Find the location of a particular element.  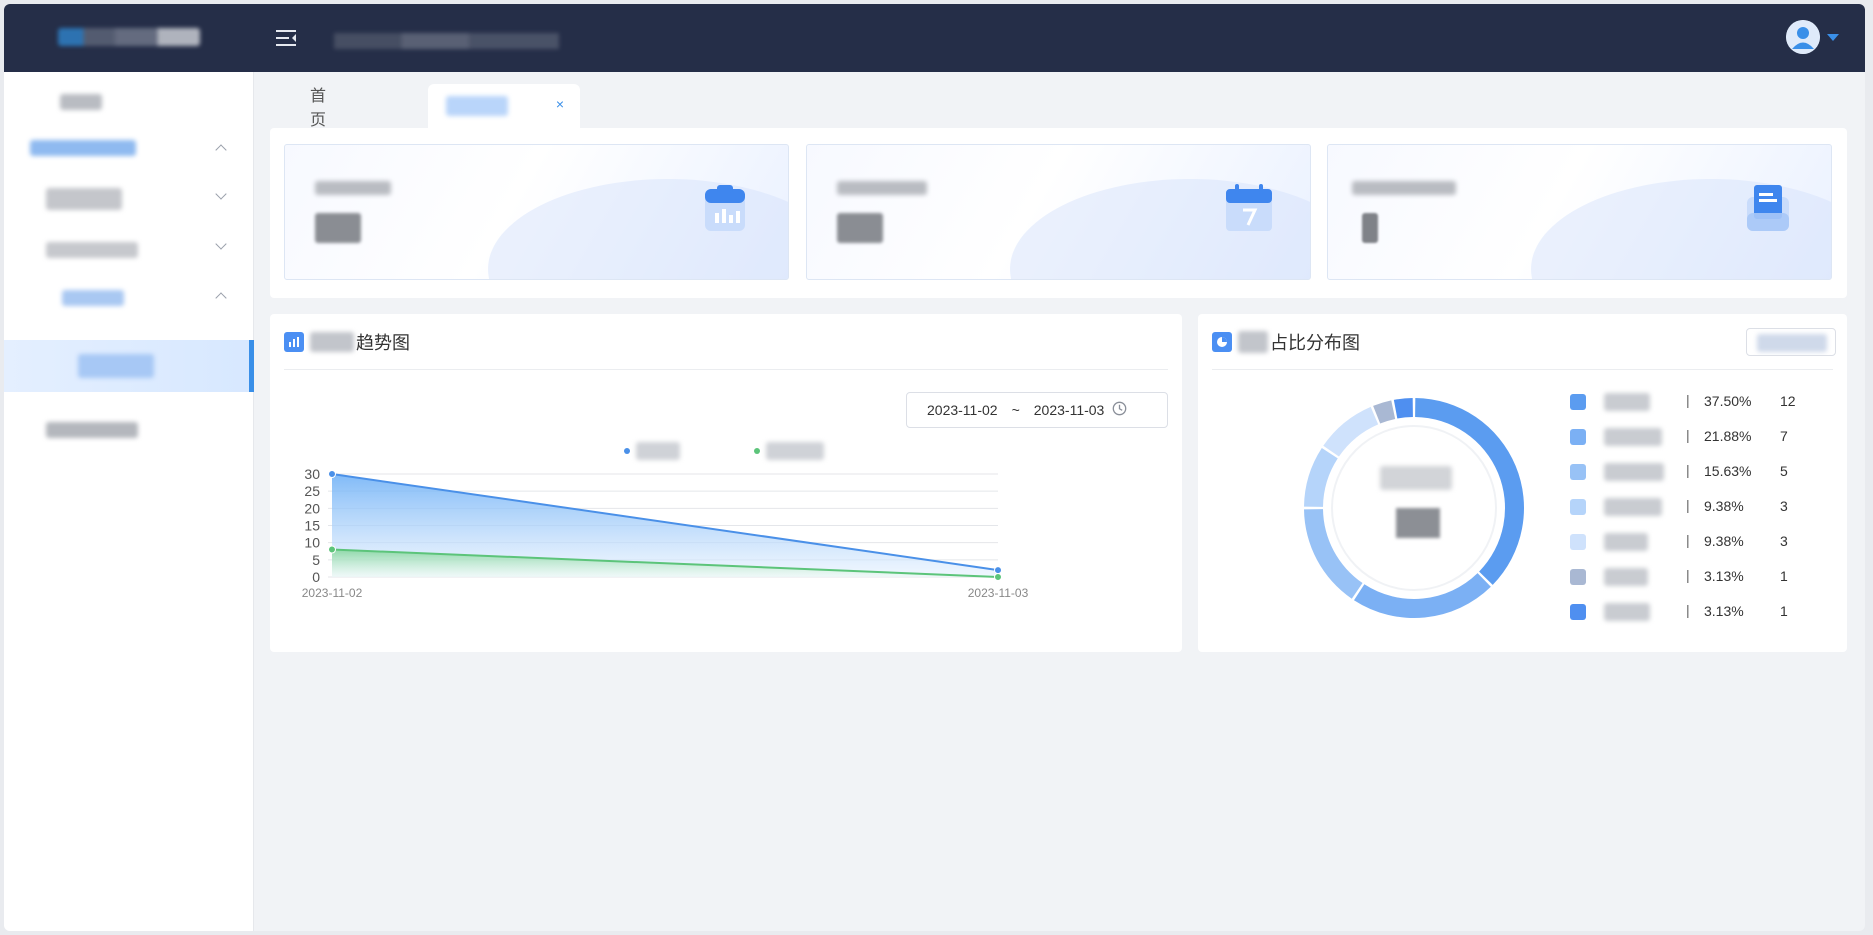

x-tick-label: 2023-11-03 is located at coordinates (998, 593).